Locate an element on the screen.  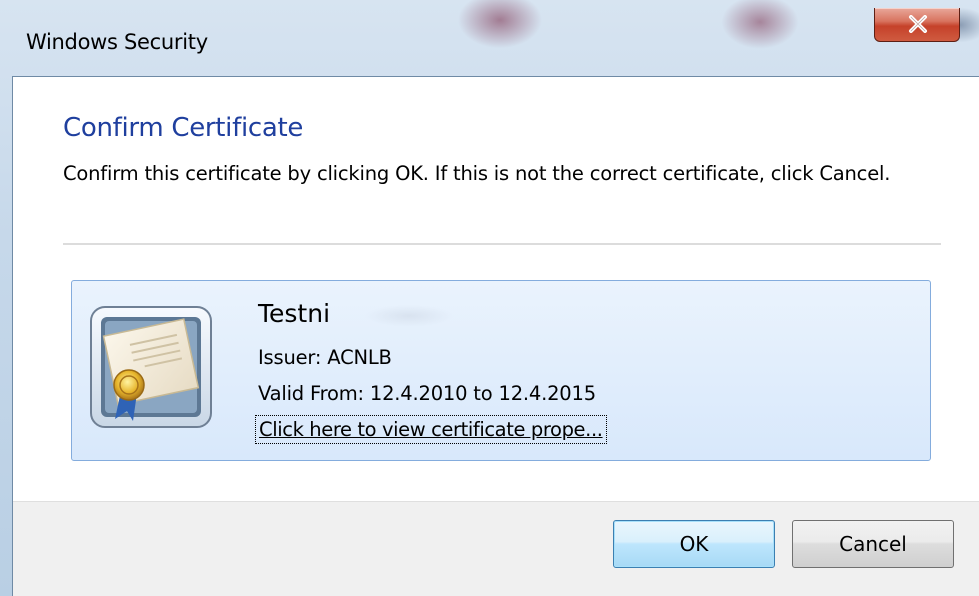
title-bar: Windows Security is located at coordinates (489, 44).